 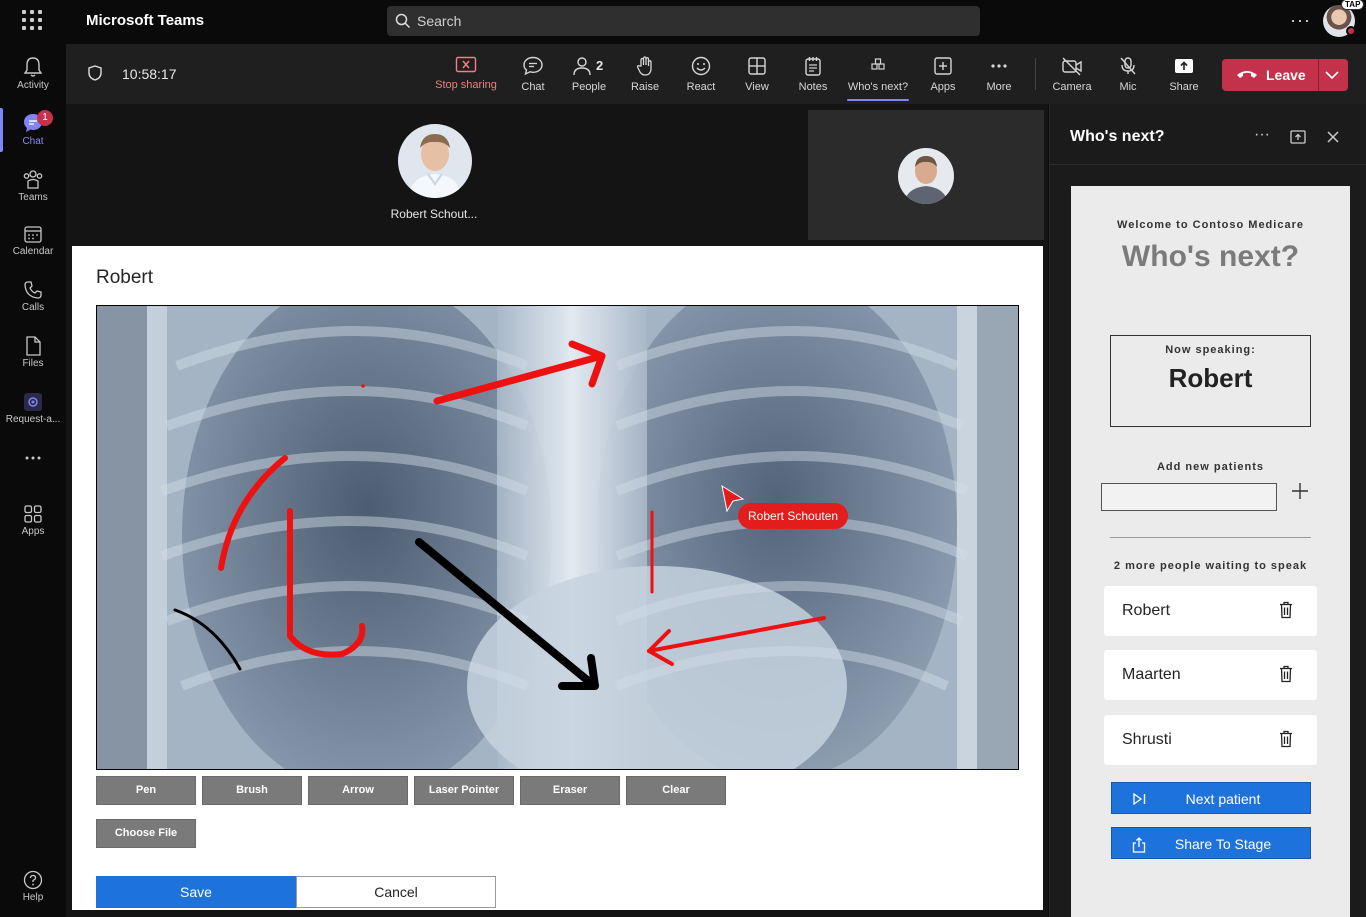 What do you see at coordinates (1184, 66) in the screenshot?
I see `share-tray-icon` at bounding box center [1184, 66].